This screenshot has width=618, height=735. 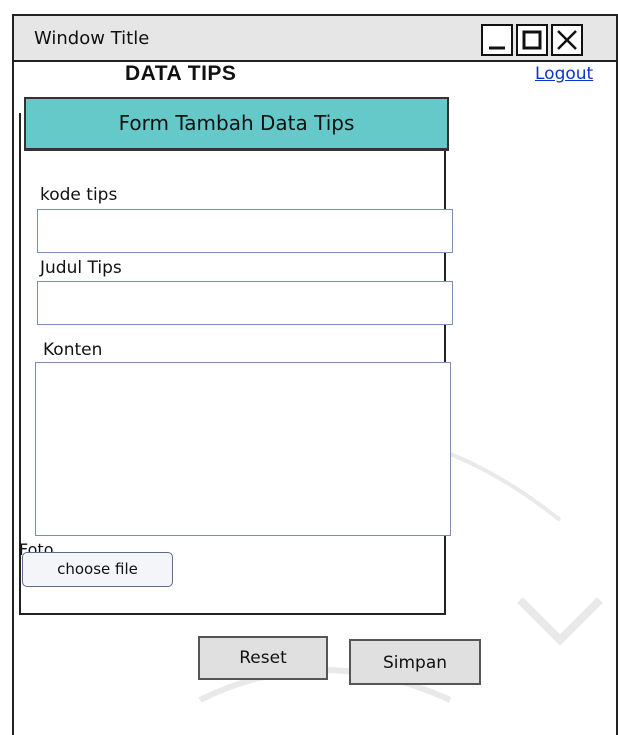 I want to click on kode-tips-label: kode tips, so click(x=79, y=195).